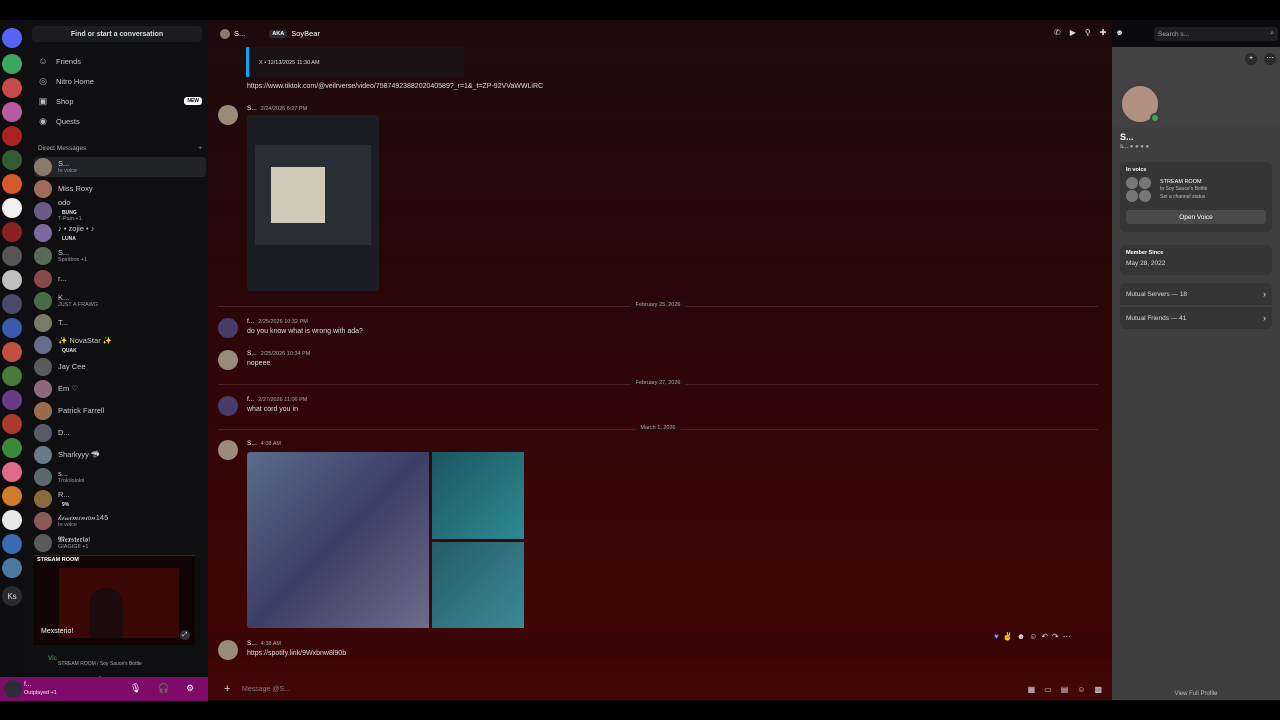 The width and height of the screenshot is (1280, 720). Describe the element at coordinates (120, 477) in the screenshot. I see `dm-item: s... Trololololol` at that location.